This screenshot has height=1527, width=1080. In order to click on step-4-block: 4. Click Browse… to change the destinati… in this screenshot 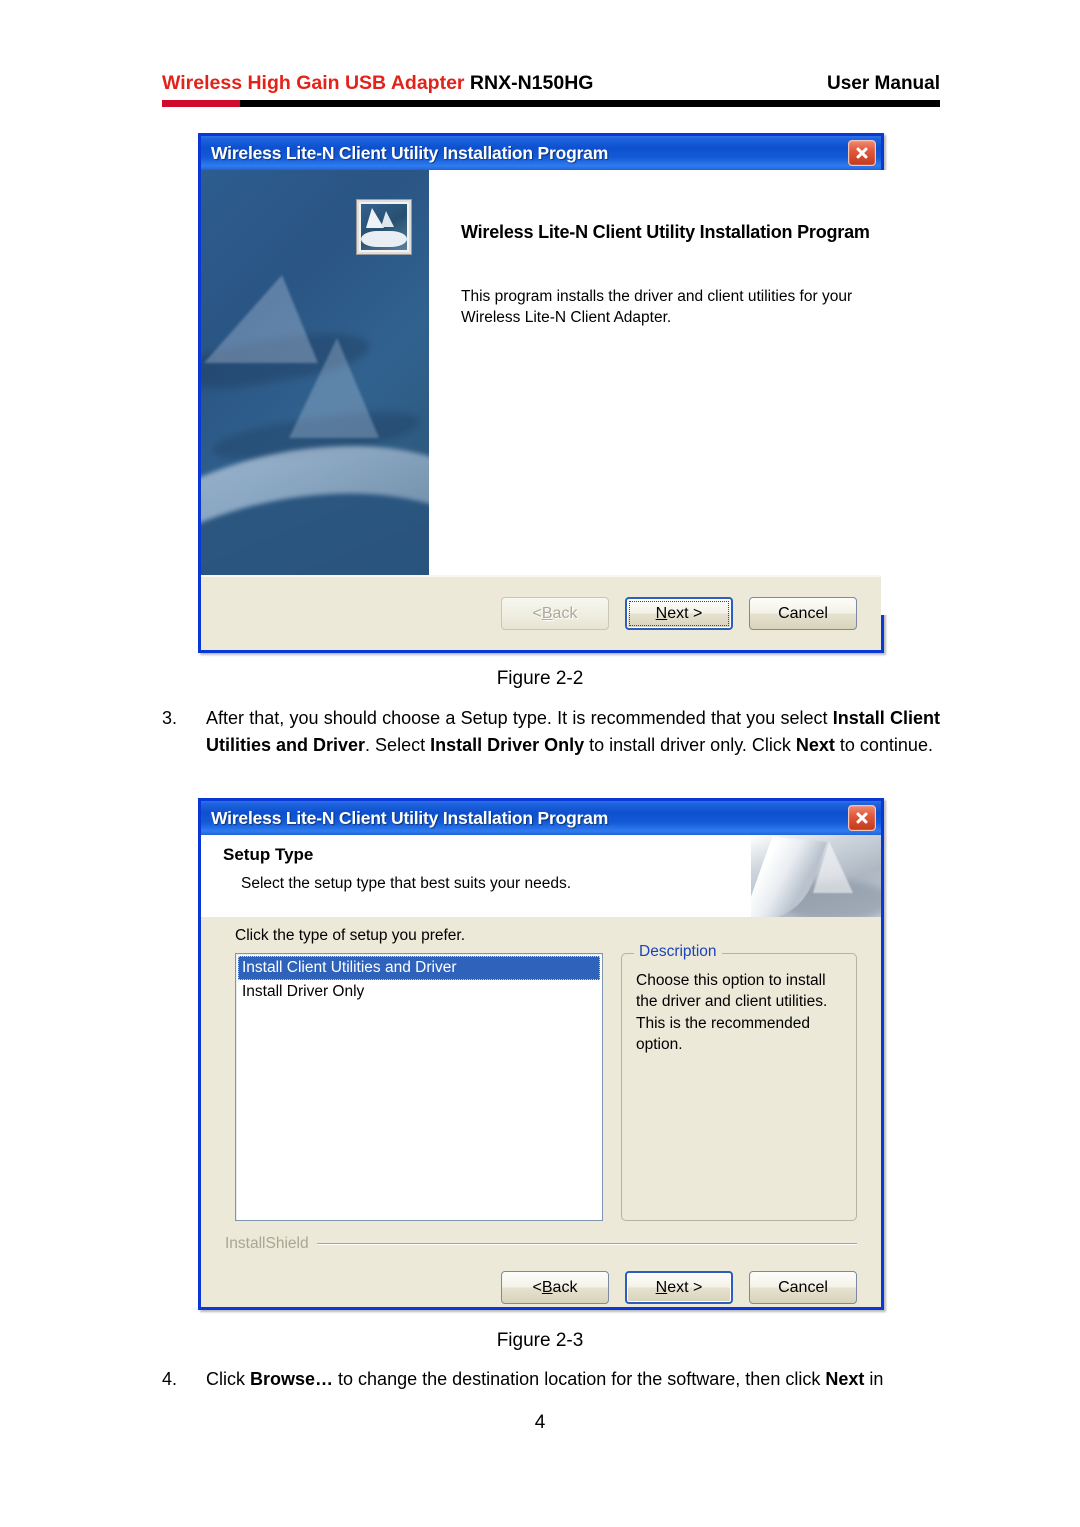, I will do `click(551, 1379)`.